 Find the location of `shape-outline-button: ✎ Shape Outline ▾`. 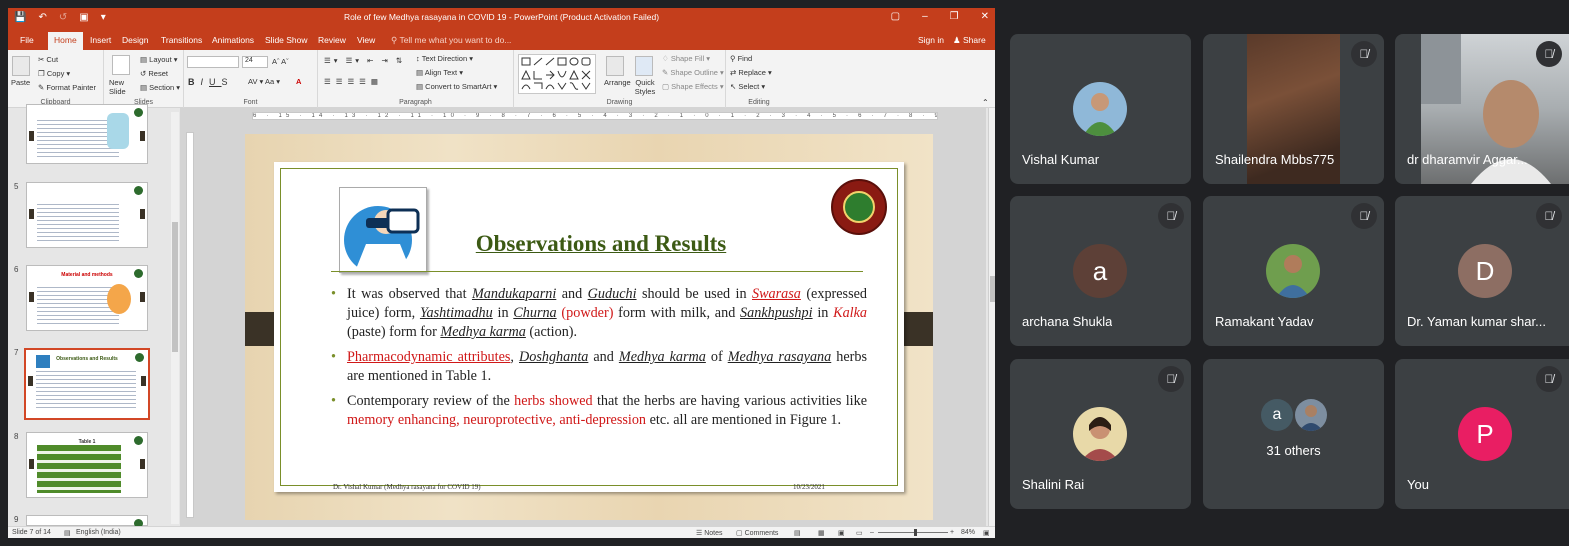

shape-outline-button: ✎ Shape Outline ▾ is located at coordinates (693, 72).